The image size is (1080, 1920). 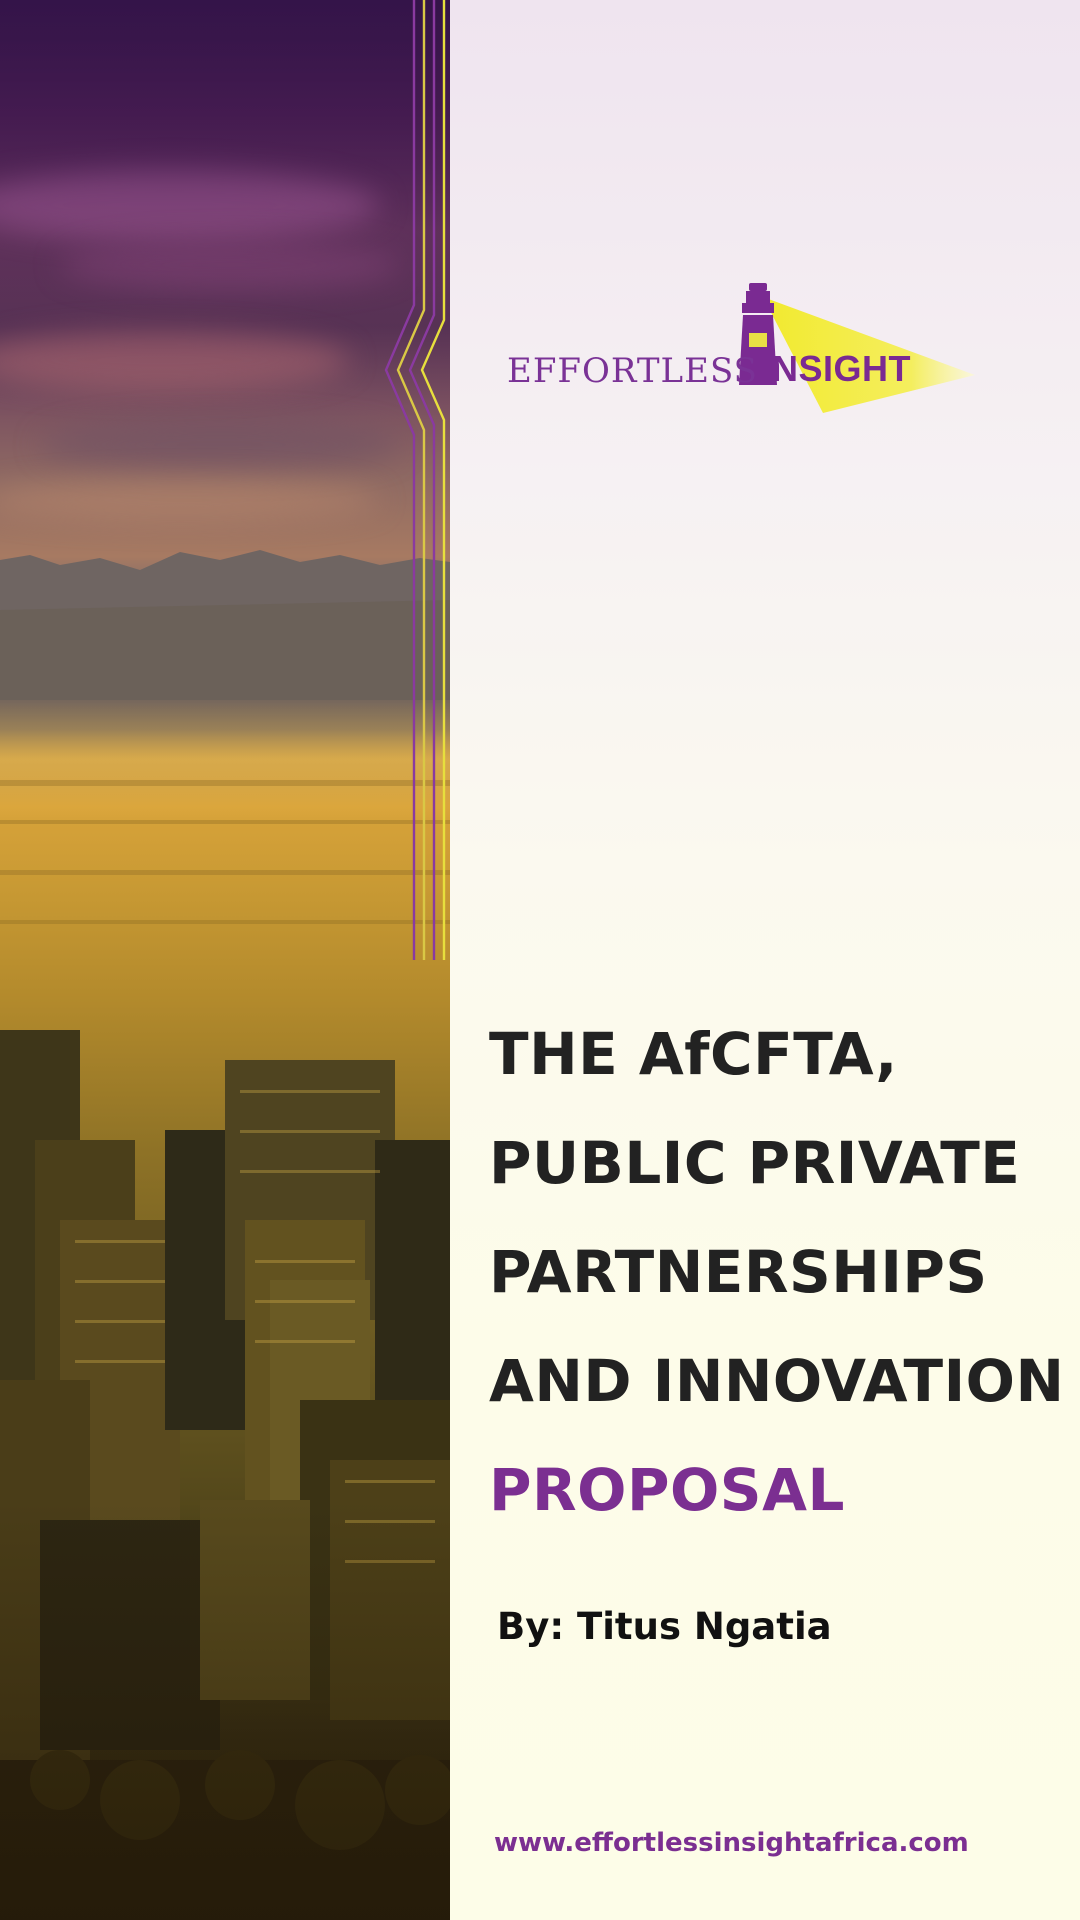 I want to click on author-byline: By: Titus Ngatia, so click(x=664, y=1626).